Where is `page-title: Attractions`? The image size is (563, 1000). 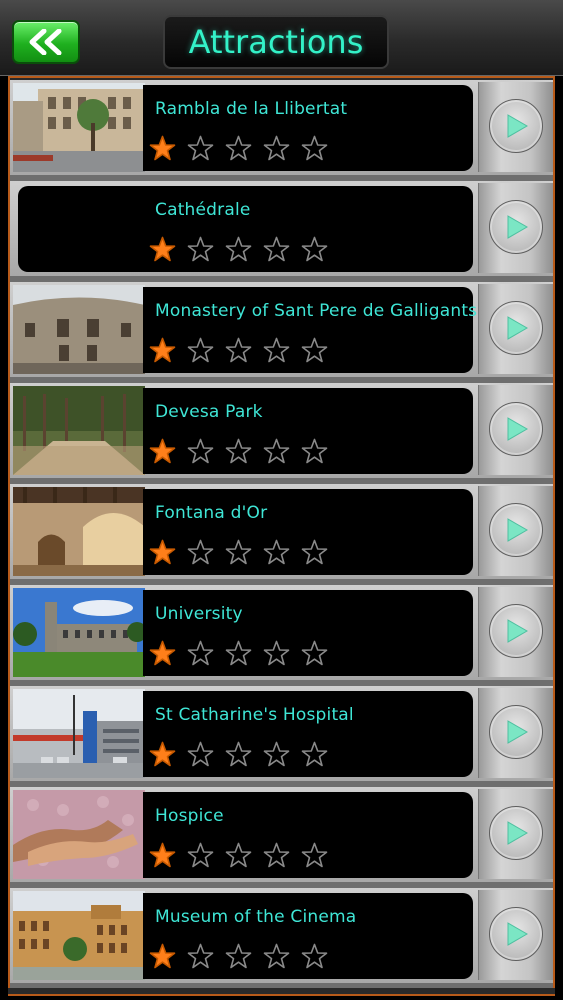 page-title: Attractions is located at coordinates (276, 42).